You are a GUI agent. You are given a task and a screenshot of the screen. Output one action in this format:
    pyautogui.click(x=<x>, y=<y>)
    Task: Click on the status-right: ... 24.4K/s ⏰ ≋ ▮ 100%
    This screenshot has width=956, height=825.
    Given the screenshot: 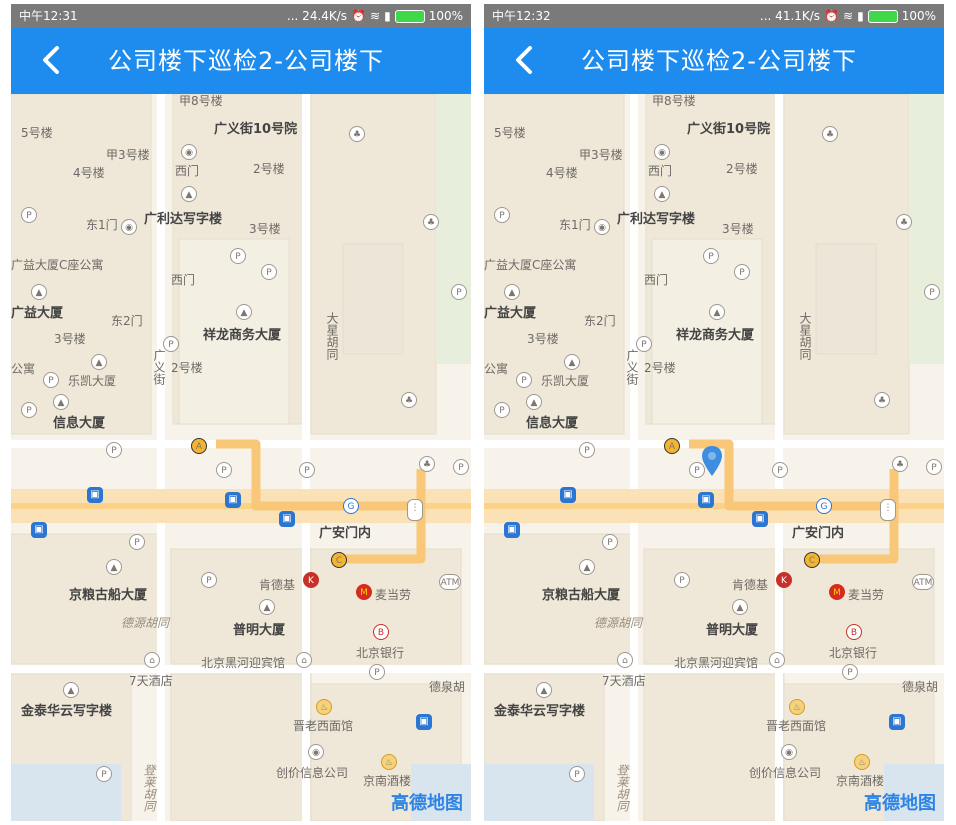 What is the action you would take?
    pyautogui.click(x=375, y=16)
    